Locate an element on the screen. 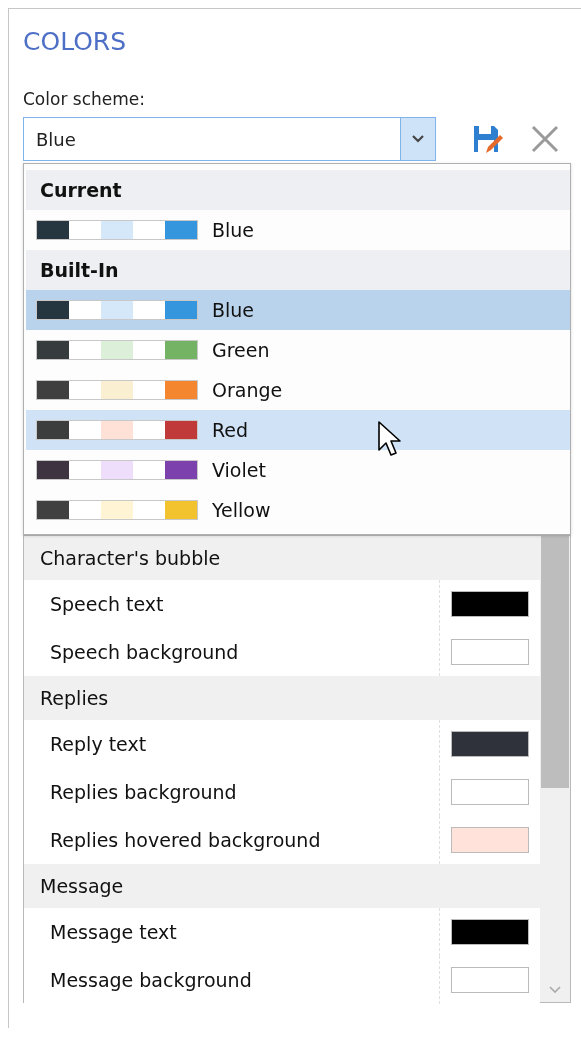 The image size is (581, 1038). scroll-down-icon is located at coordinates (555, 990).